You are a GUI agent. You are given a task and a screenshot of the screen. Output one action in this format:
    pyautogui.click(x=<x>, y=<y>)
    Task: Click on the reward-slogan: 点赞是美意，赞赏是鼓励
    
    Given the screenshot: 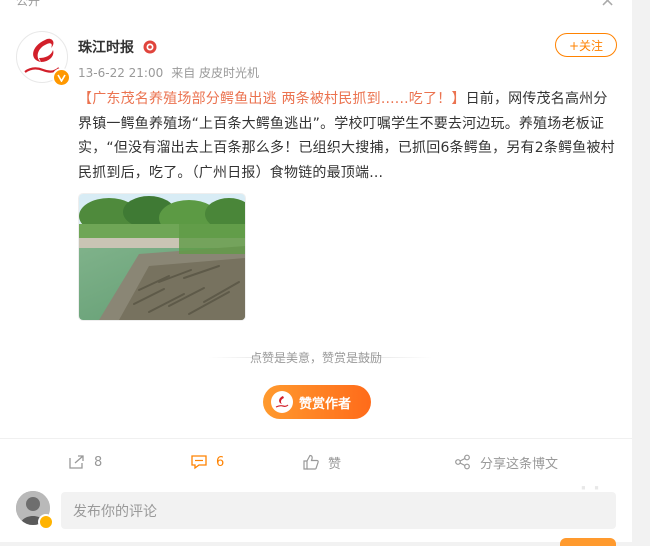 What is the action you would take?
    pyautogui.click(x=315, y=358)
    